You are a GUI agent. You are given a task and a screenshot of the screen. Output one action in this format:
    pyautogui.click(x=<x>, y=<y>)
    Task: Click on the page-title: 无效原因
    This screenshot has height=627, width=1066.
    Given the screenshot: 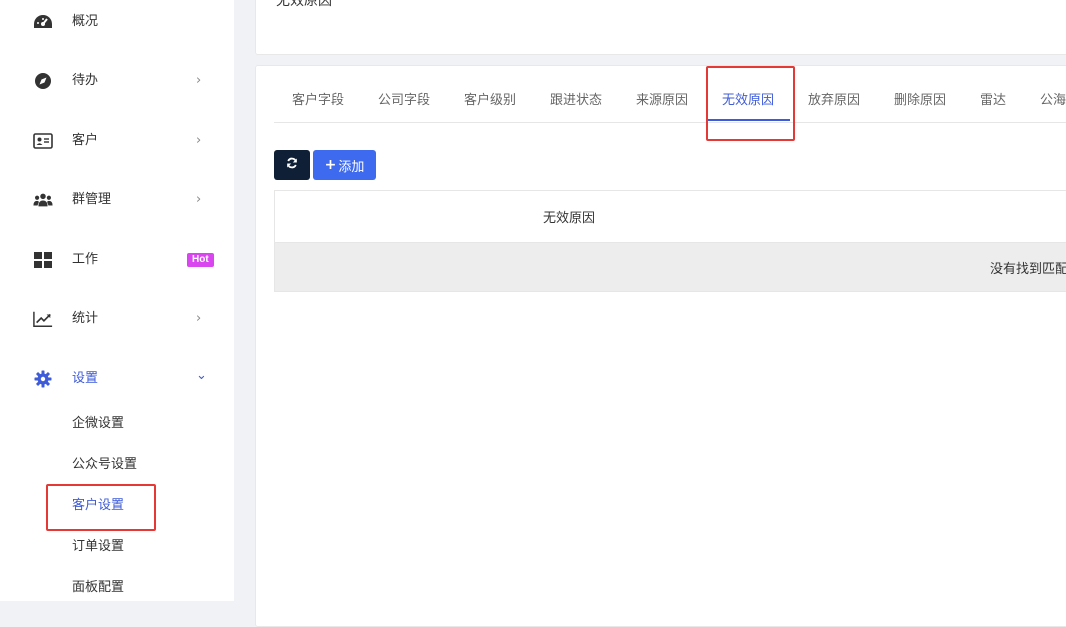 What is the action you would take?
    pyautogui.click(x=304, y=4)
    